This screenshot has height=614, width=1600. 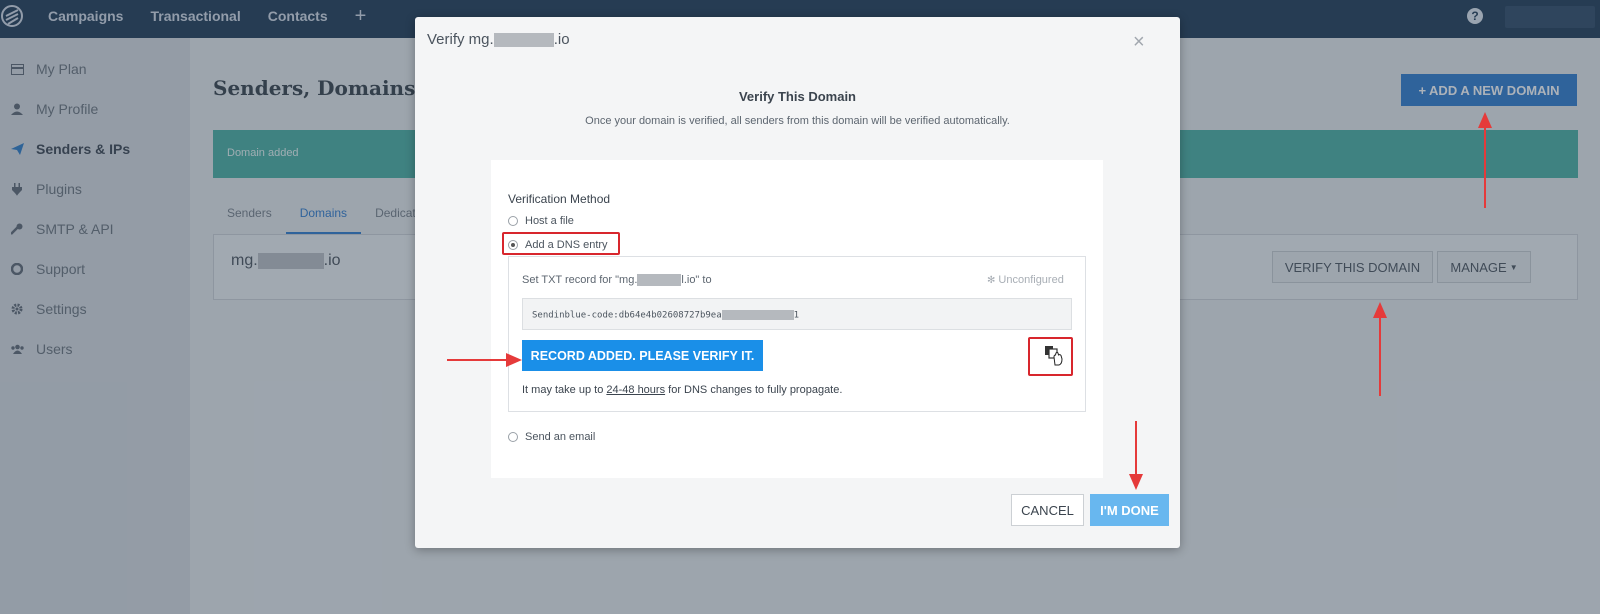 I want to click on cancel-button: CANCEL, so click(x=1047, y=510).